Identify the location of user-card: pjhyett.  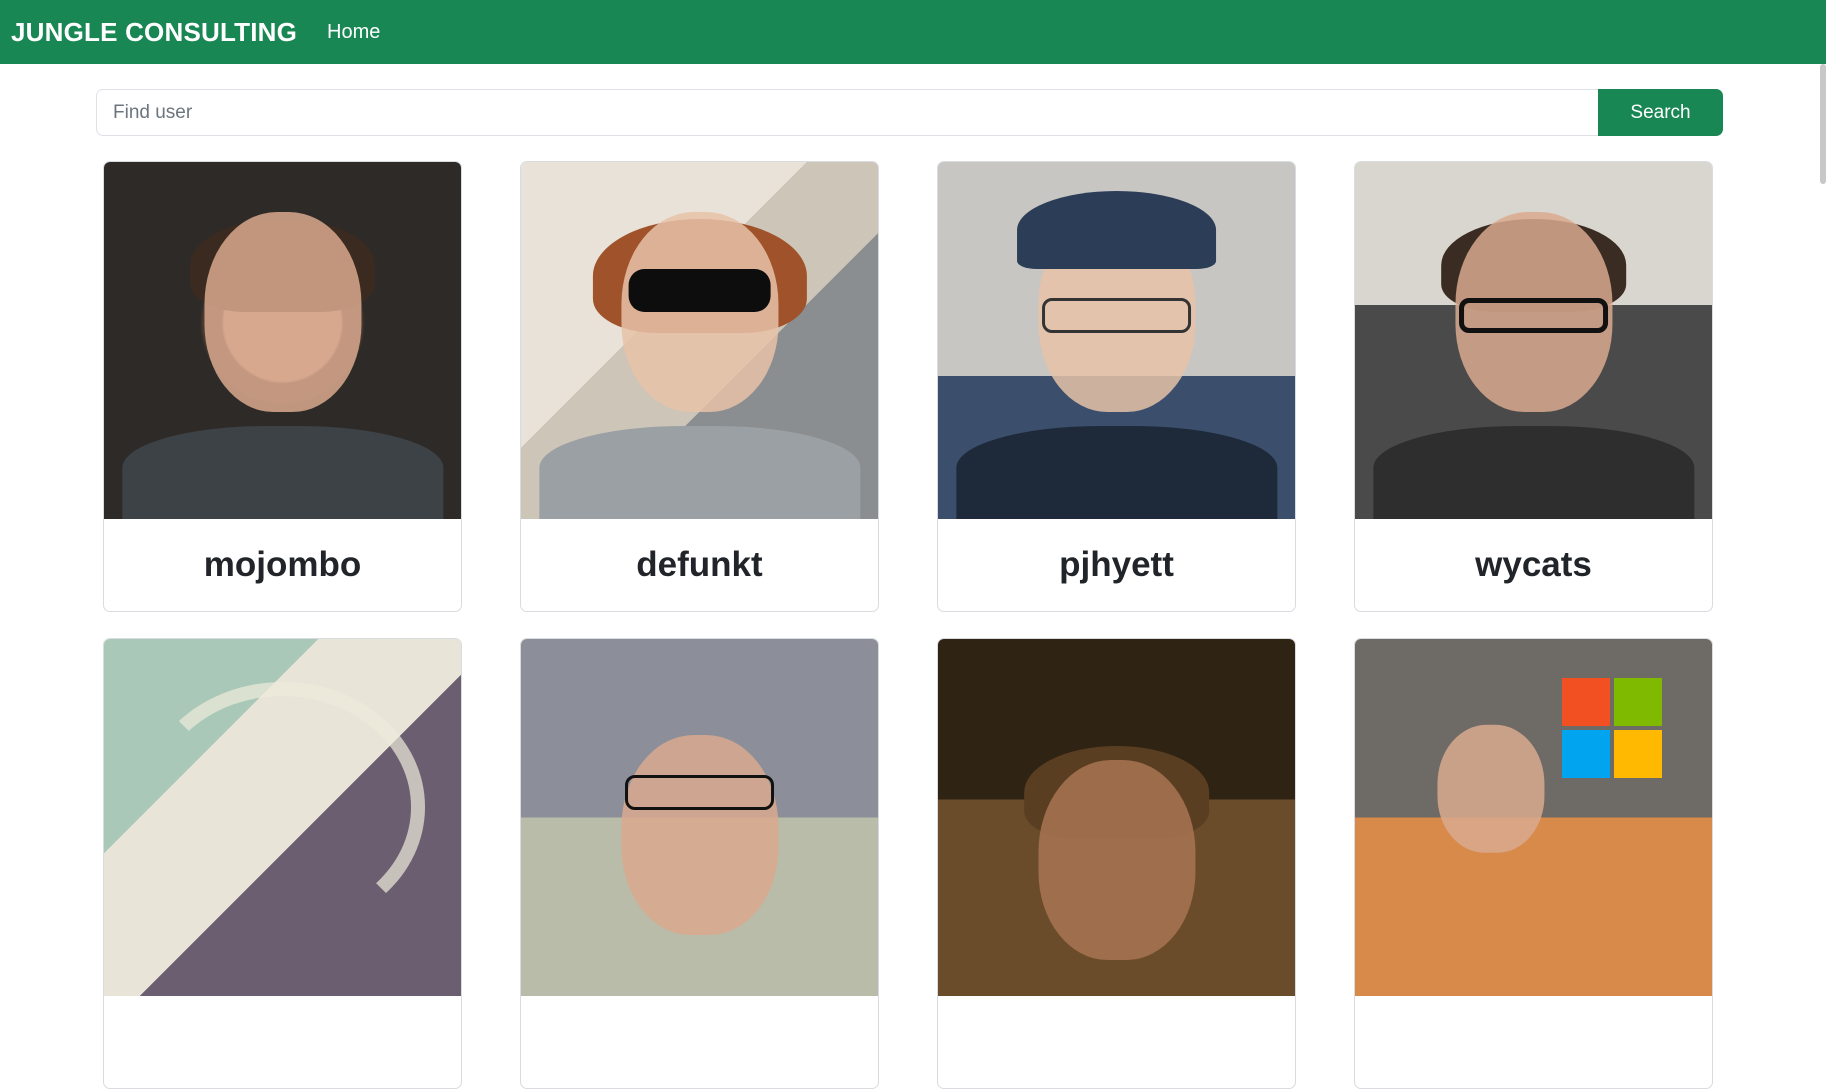
(1116, 386).